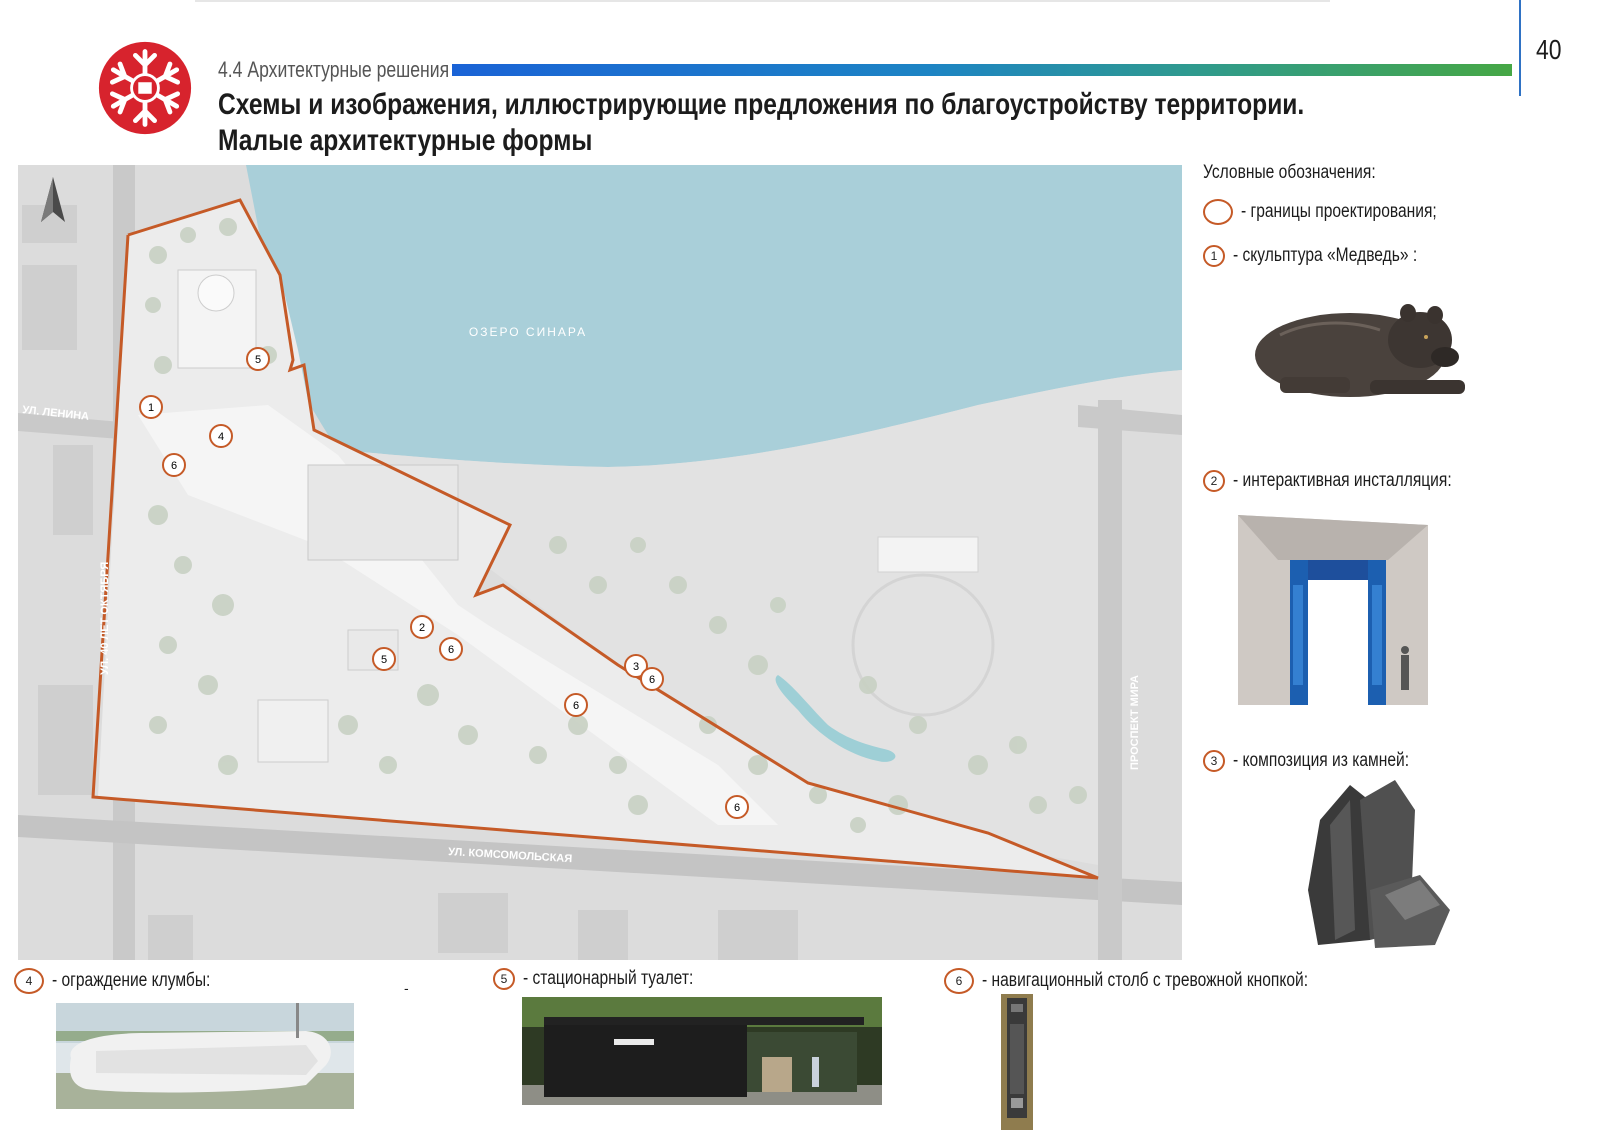 This screenshot has height=1133, width=1600. Describe the element at coordinates (205, 1056) in the screenshot. I see `flowerbed-fence-image` at that location.